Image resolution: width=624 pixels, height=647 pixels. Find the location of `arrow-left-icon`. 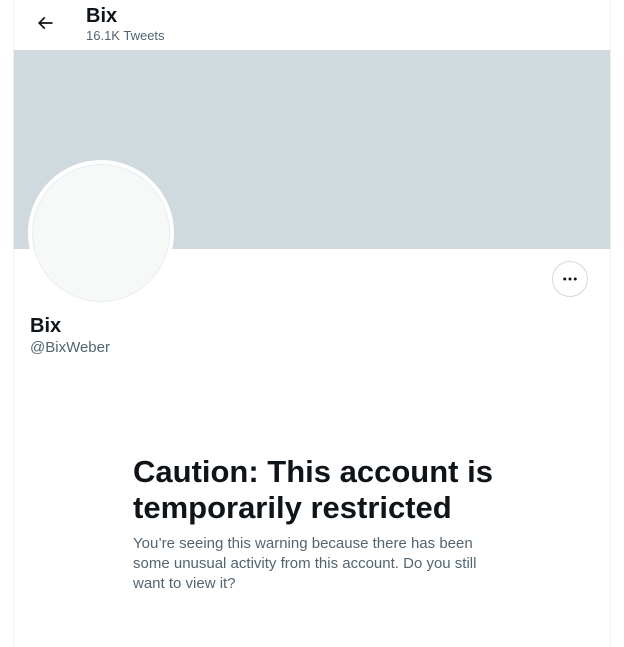

arrow-left-icon is located at coordinates (45, 23).